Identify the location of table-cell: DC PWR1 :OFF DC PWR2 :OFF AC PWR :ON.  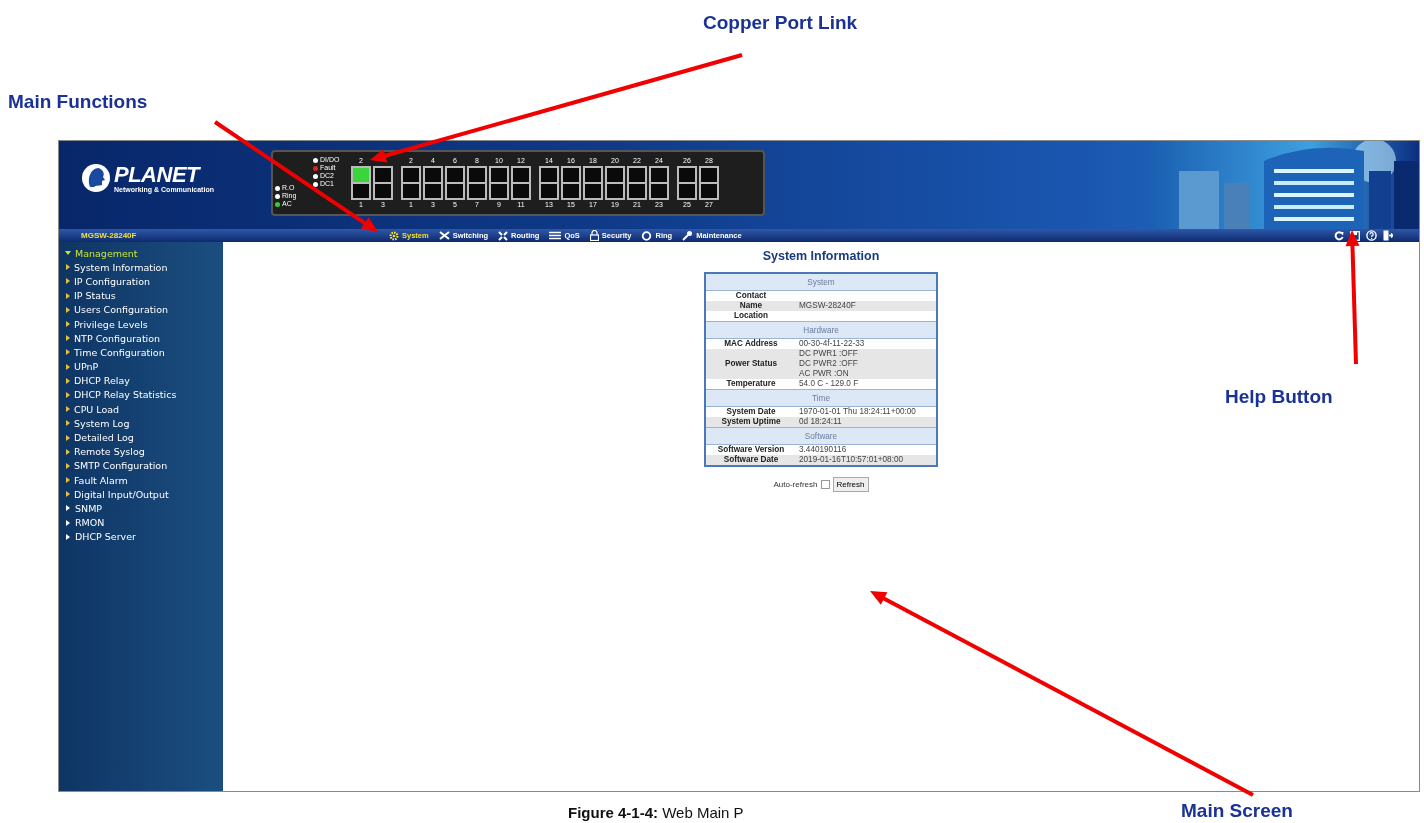
(866, 364).